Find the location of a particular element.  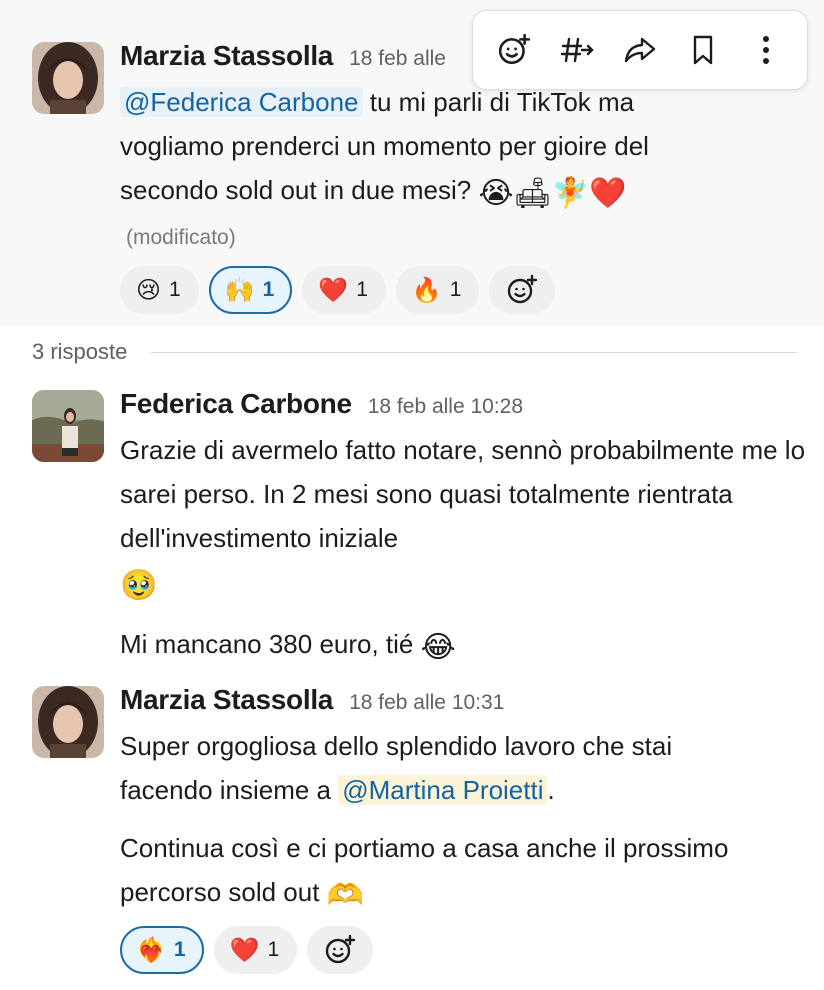

message-timestamp: 18 feb alle 10:28 is located at coordinates (445, 407).